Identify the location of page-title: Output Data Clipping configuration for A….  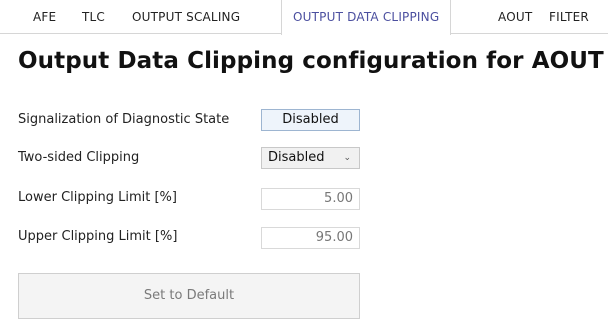
(311, 61).